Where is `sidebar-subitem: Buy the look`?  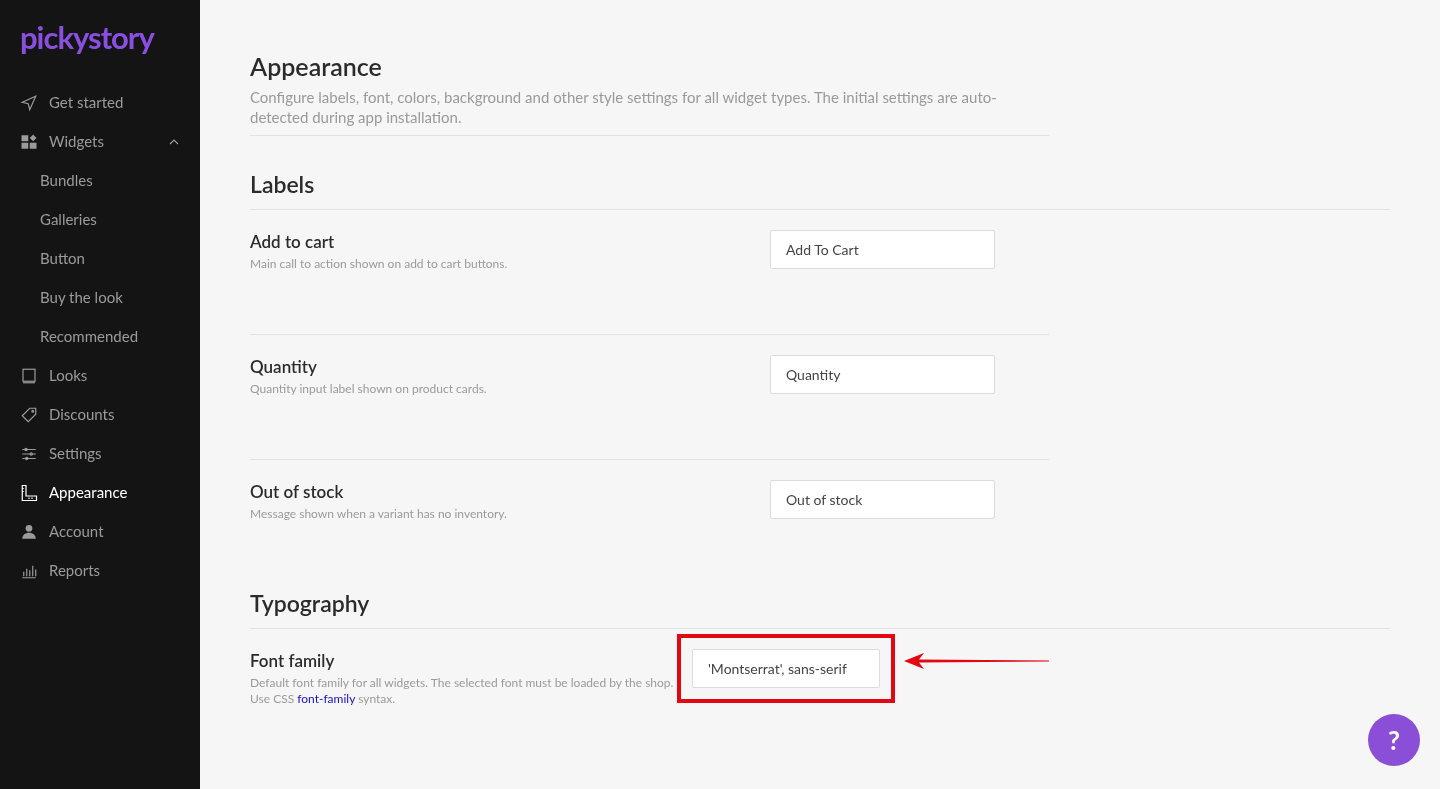
sidebar-subitem: Buy the look is located at coordinates (100, 297).